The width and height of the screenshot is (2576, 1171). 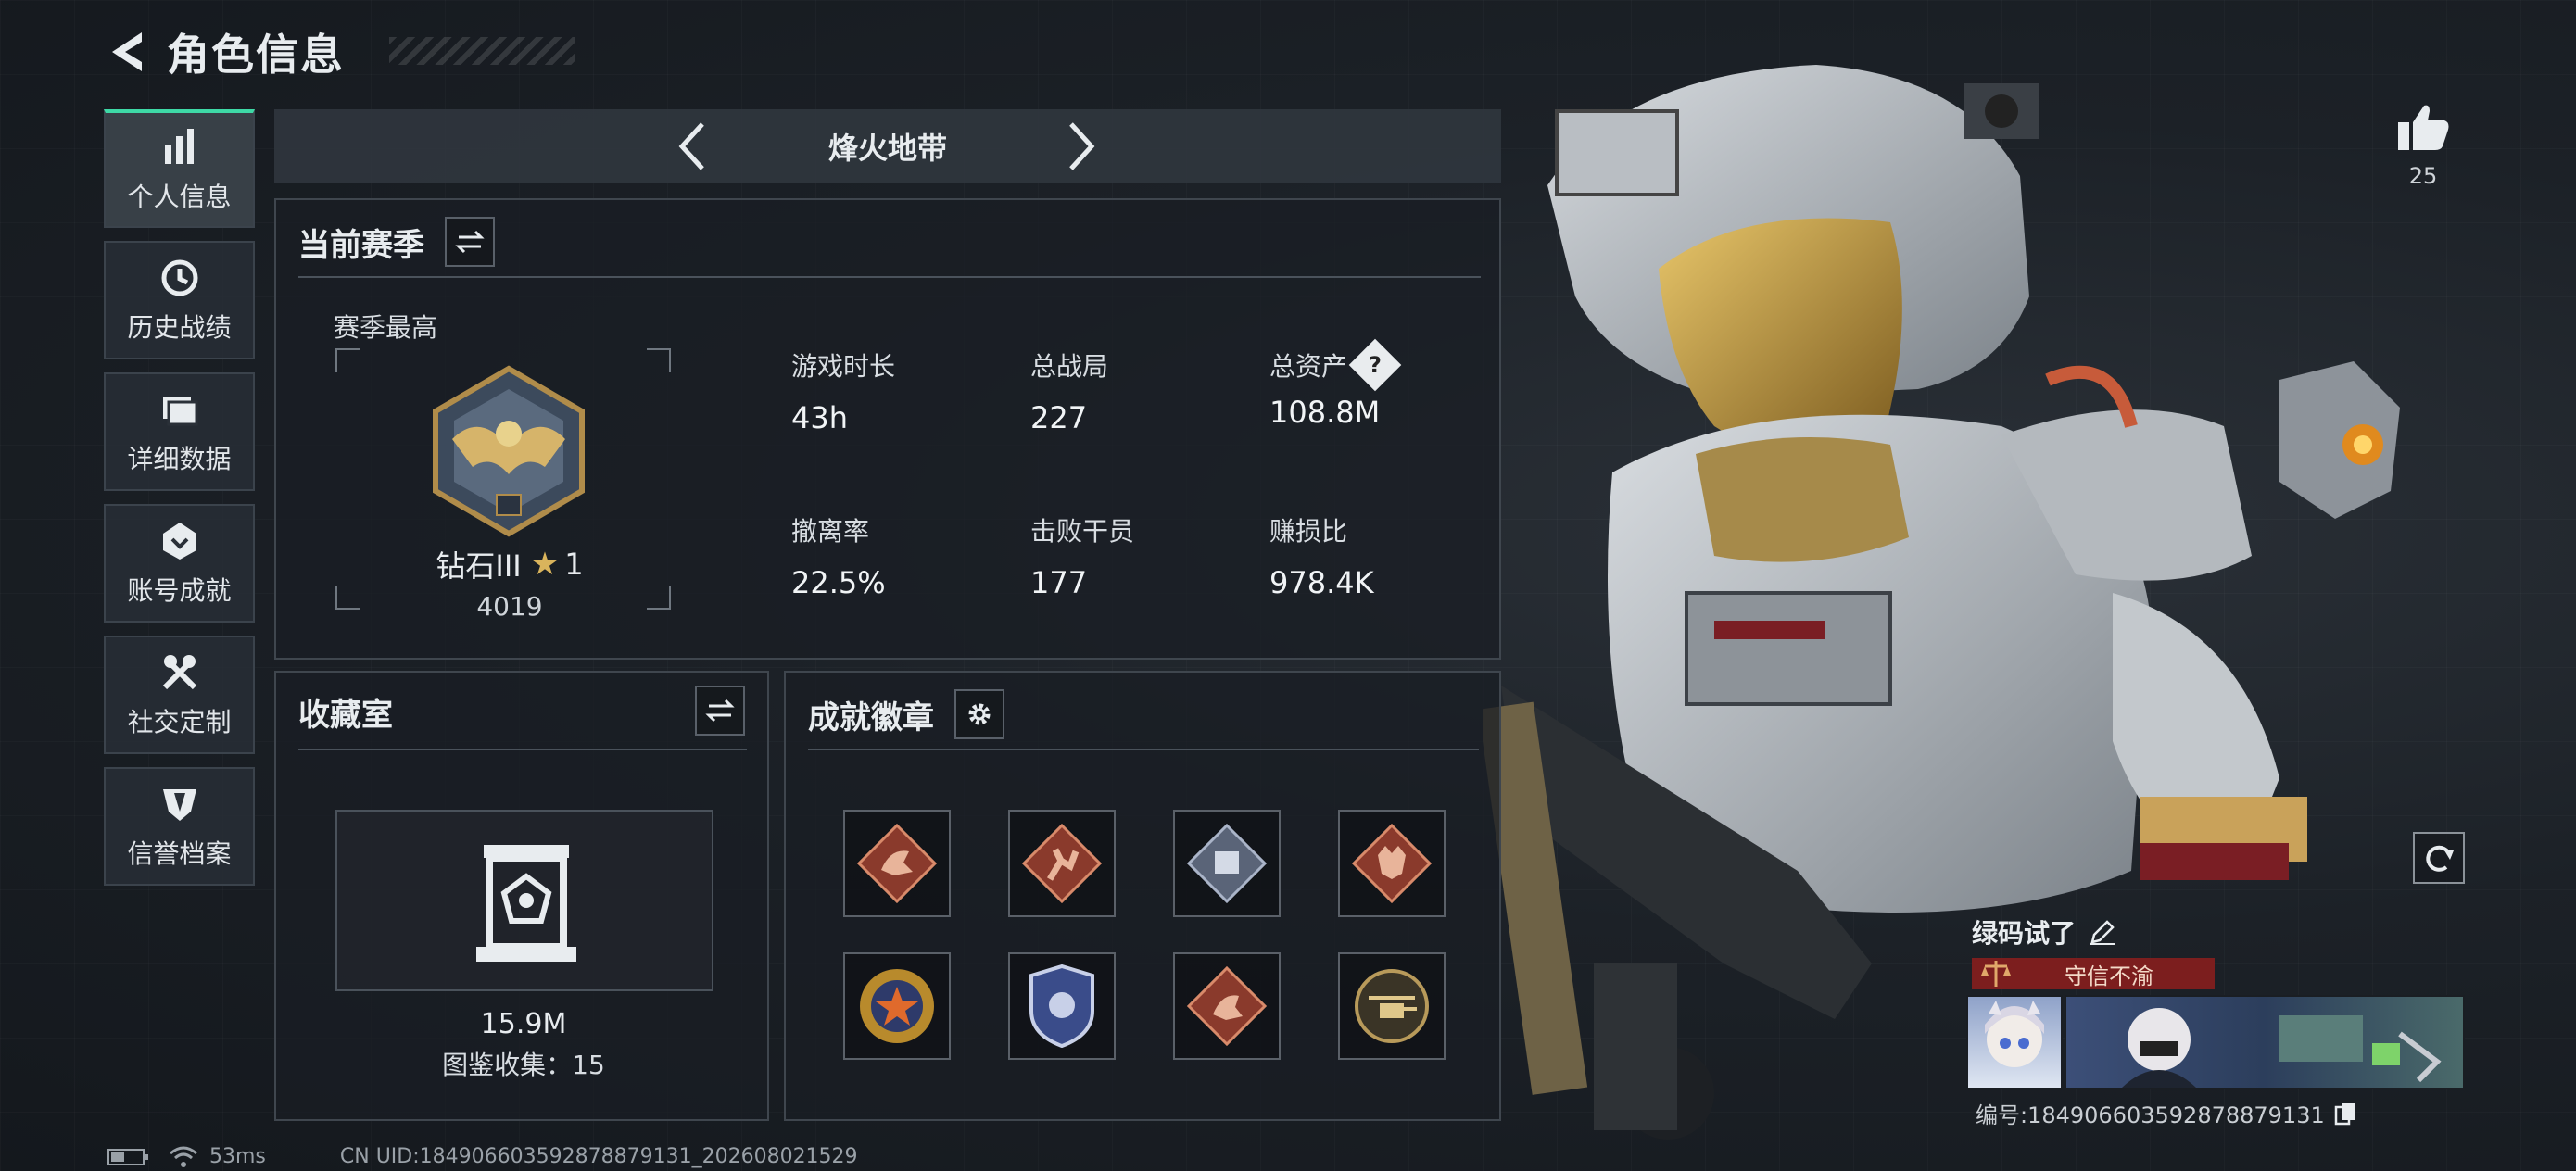 I want to click on sidebar-item-details: 详细数据, so click(x=179, y=432).